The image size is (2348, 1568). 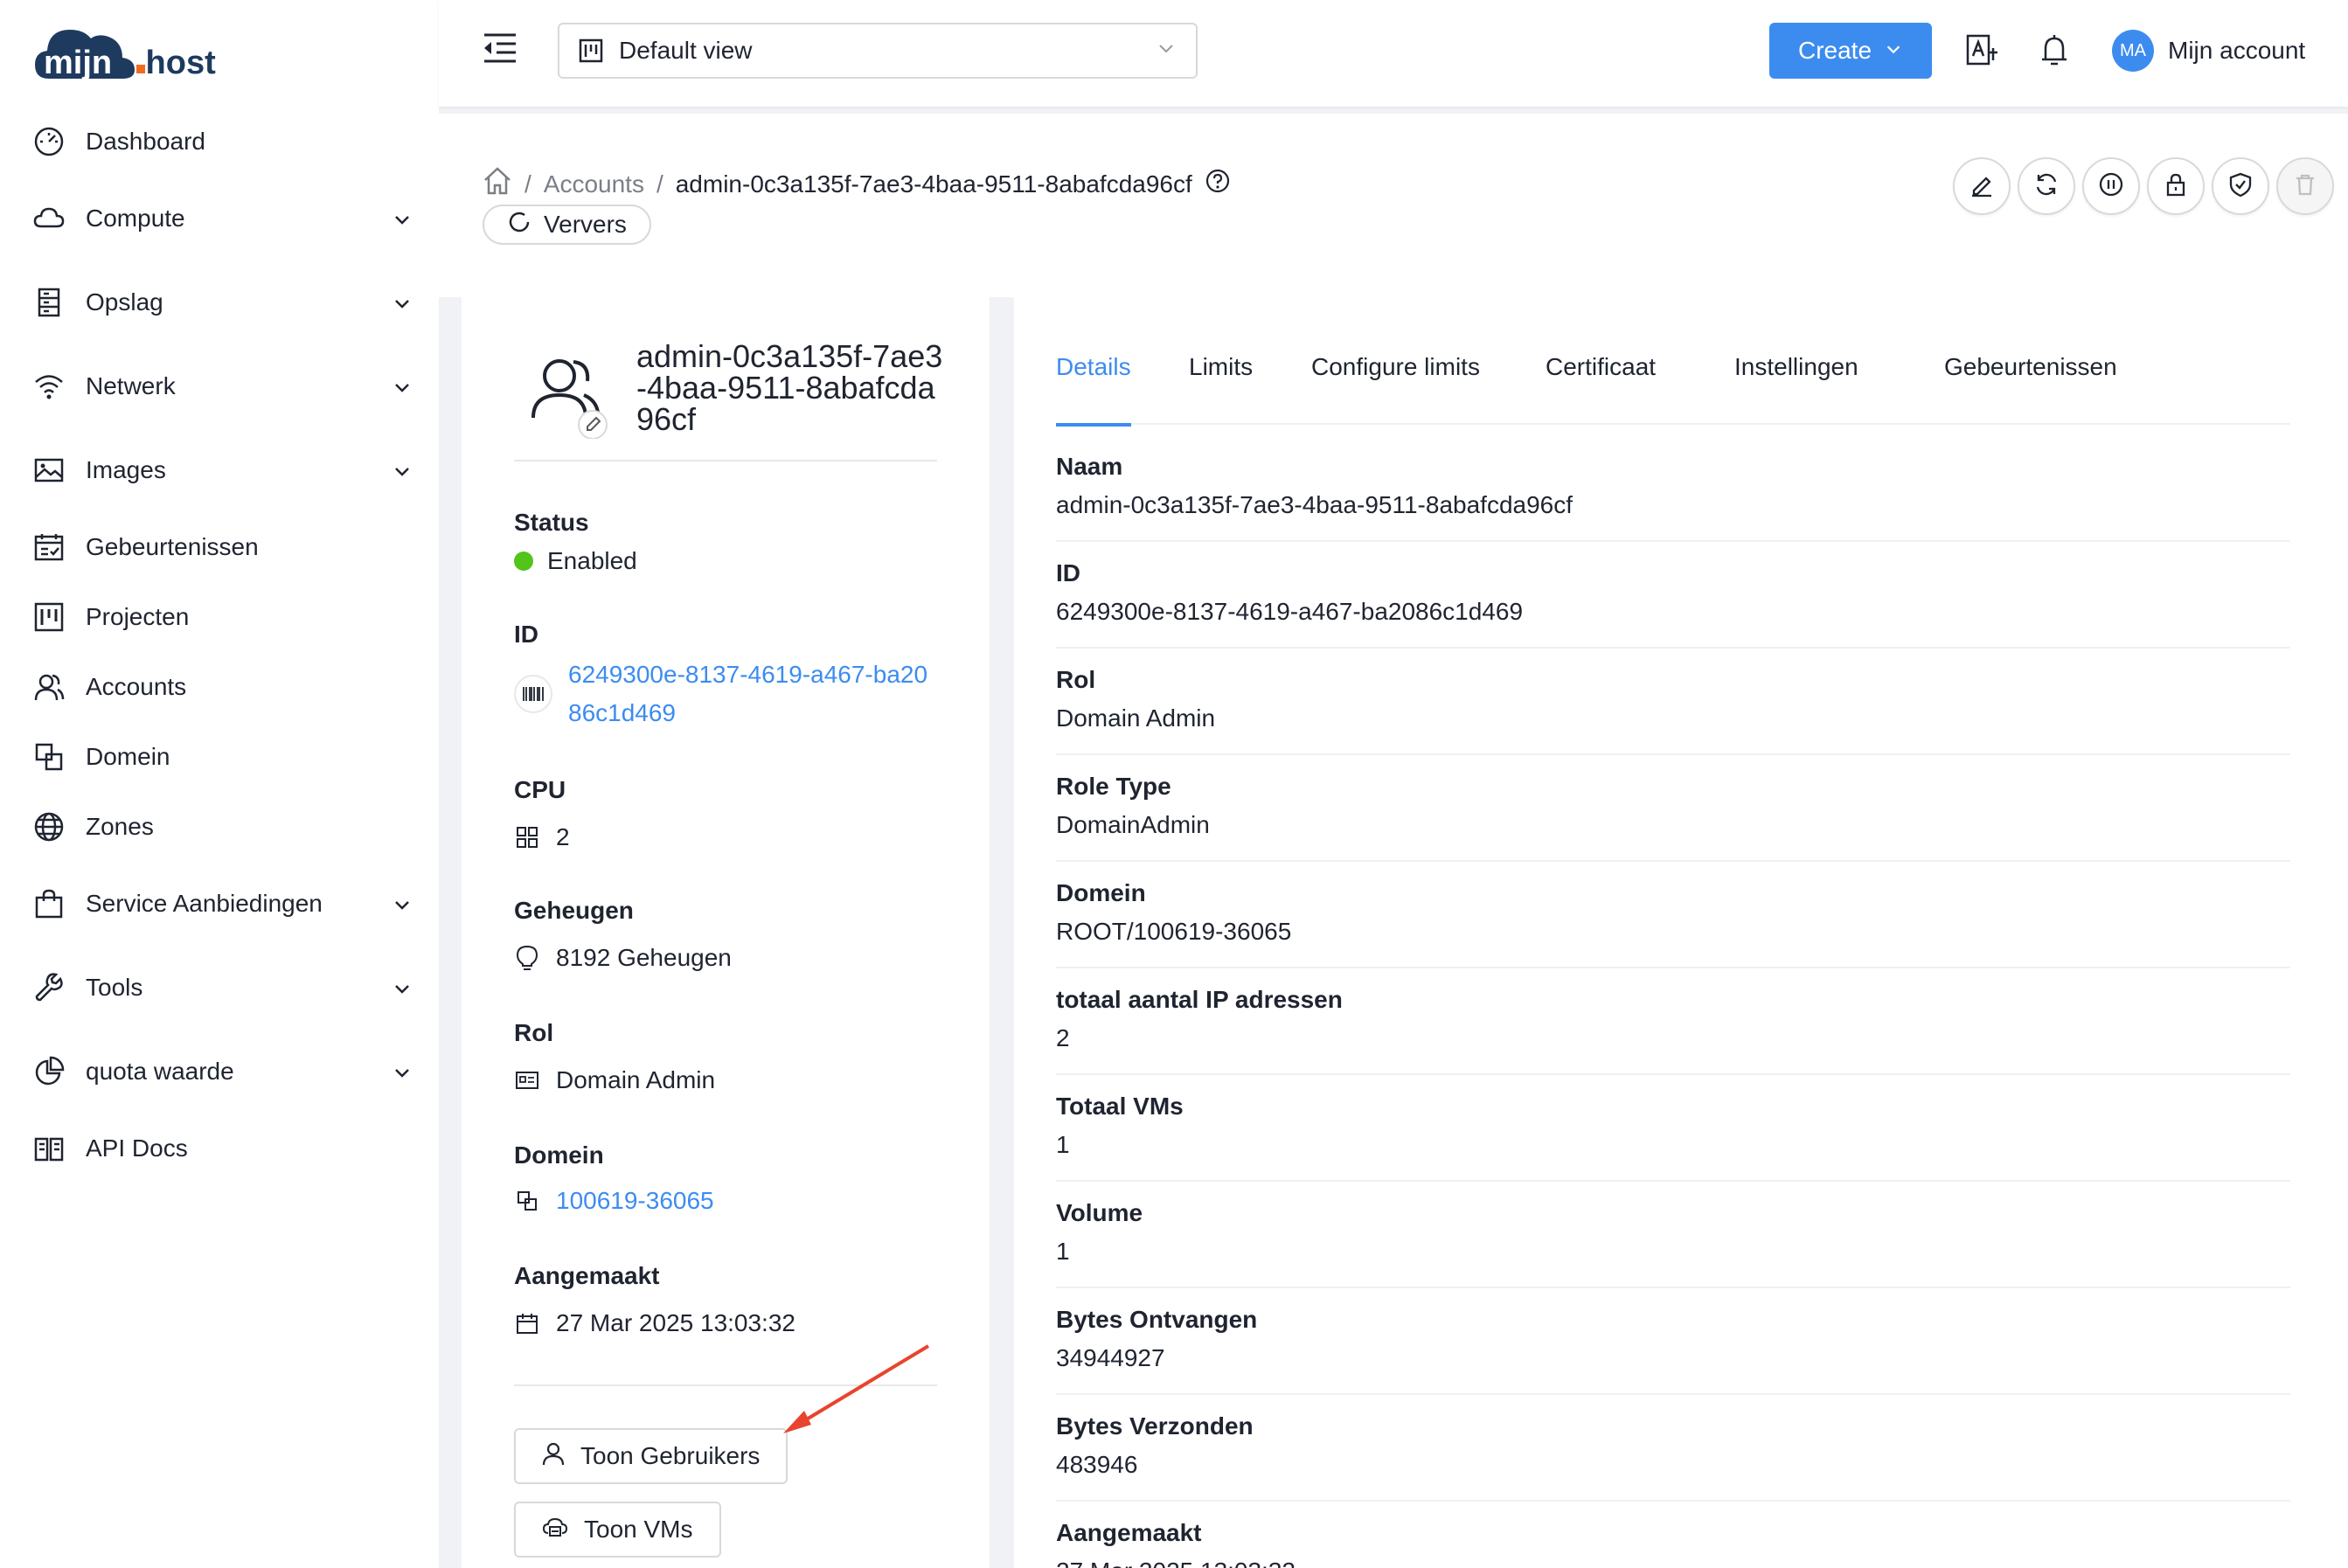 What do you see at coordinates (567, 225) in the screenshot?
I see `refresh-button: Ververs` at bounding box center [567, 225].